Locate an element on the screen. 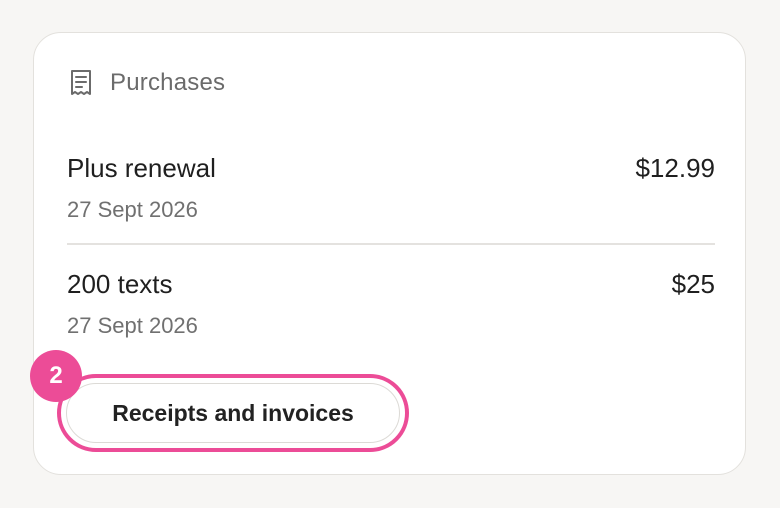 This screenshot has height=508, width=780. receipts-and-invoices-button: Receipts and invoices is located at coordinates (233, 413).